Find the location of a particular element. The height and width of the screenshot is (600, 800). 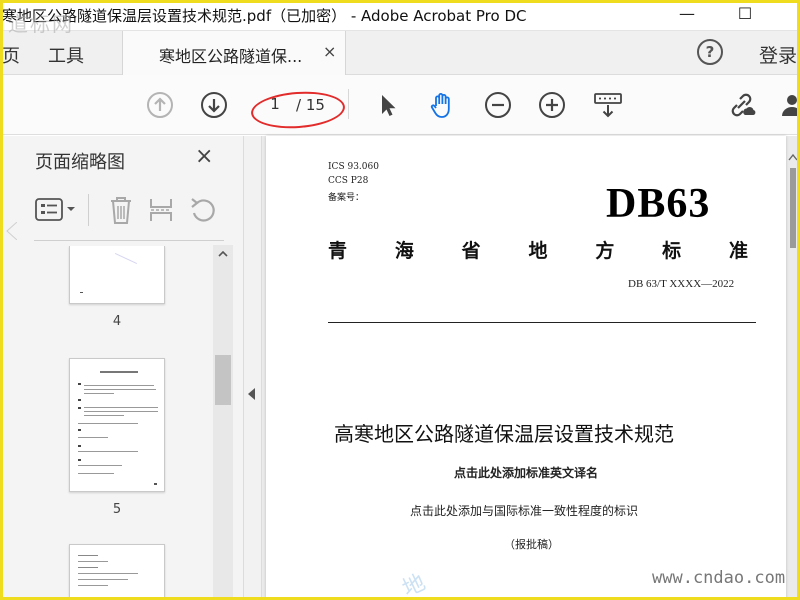

account-icon is located at coordinates (789, 105).